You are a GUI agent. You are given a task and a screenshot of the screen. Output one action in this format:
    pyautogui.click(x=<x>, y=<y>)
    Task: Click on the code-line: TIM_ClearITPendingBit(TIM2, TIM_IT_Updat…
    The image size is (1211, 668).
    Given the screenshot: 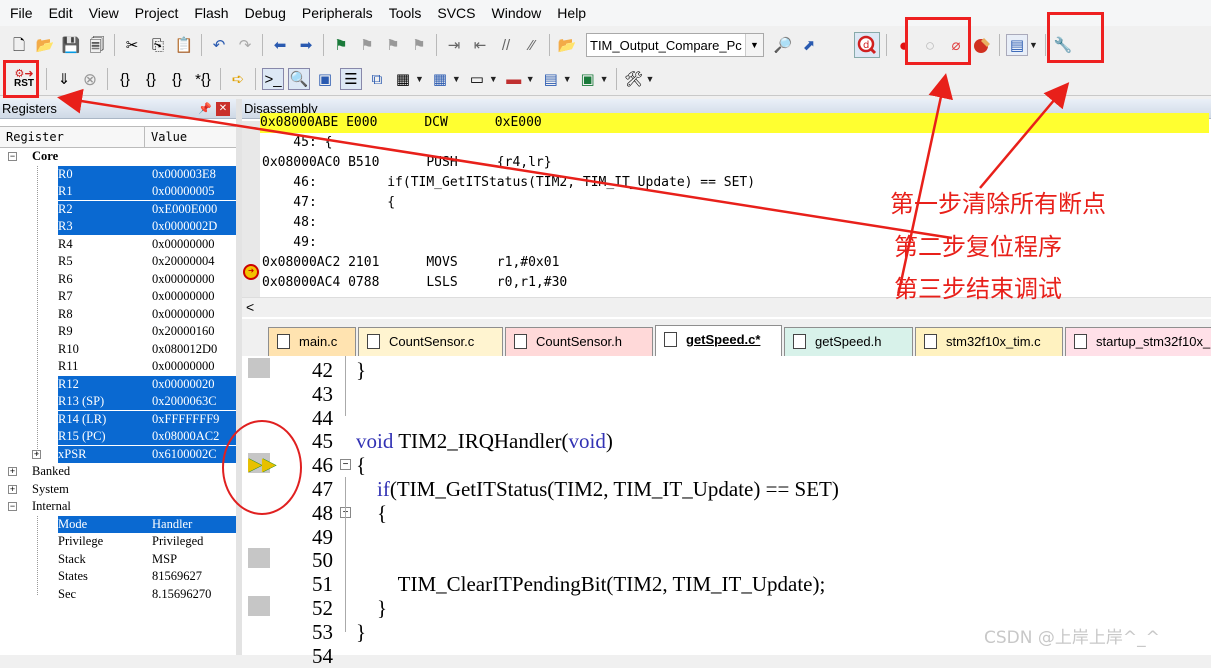 What is the action you would take?
    pyautogui.click(x=591, y=584)
    